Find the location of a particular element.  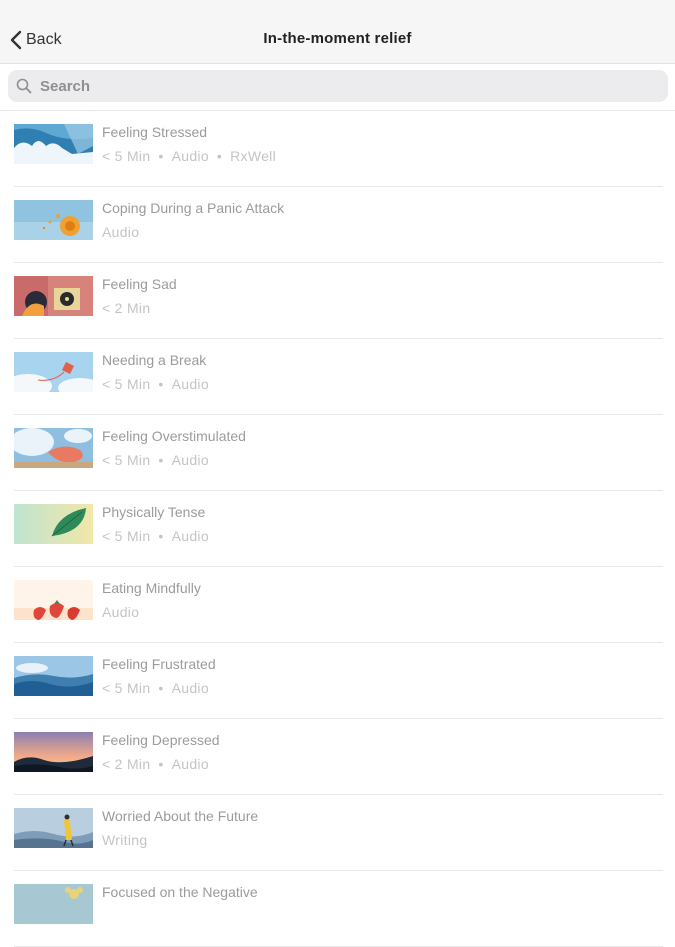

list-item: Feeling Stressed < 5 Min • Audio • RxWell is located at coordinates (337, 149).